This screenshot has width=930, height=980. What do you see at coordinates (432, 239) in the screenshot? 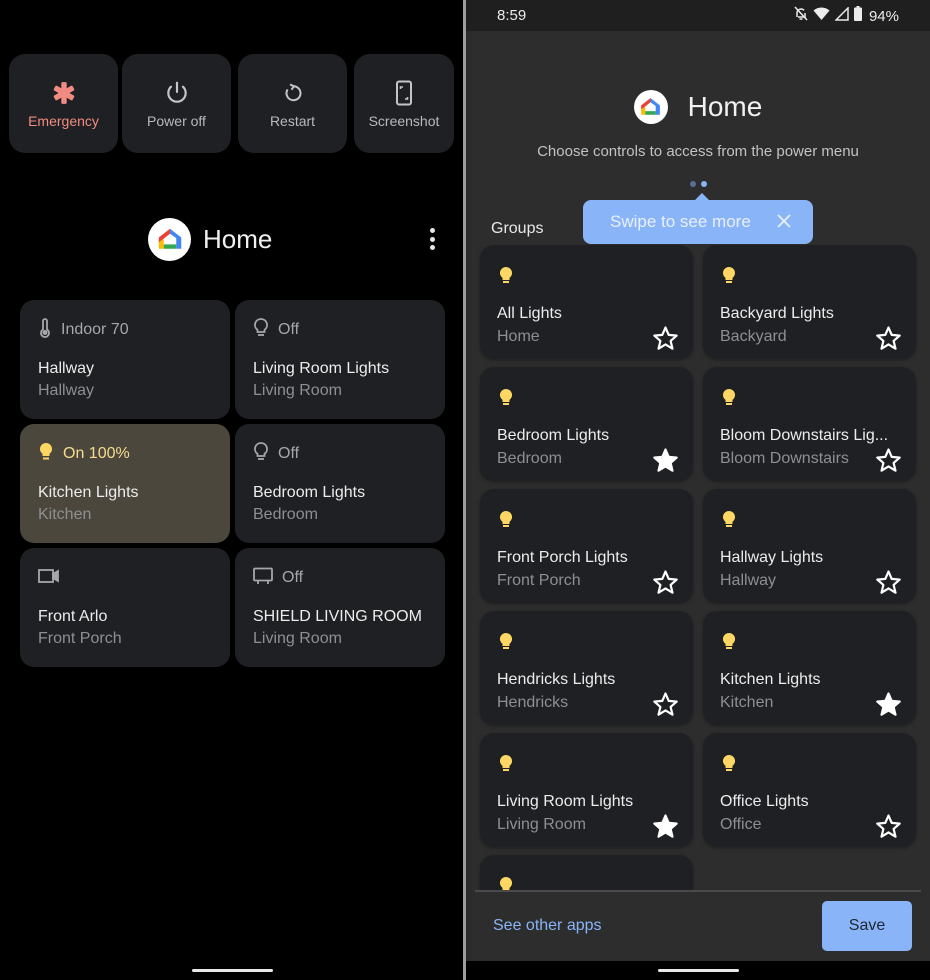
I see `more-vert-icon` at bounding box center [432, 239].